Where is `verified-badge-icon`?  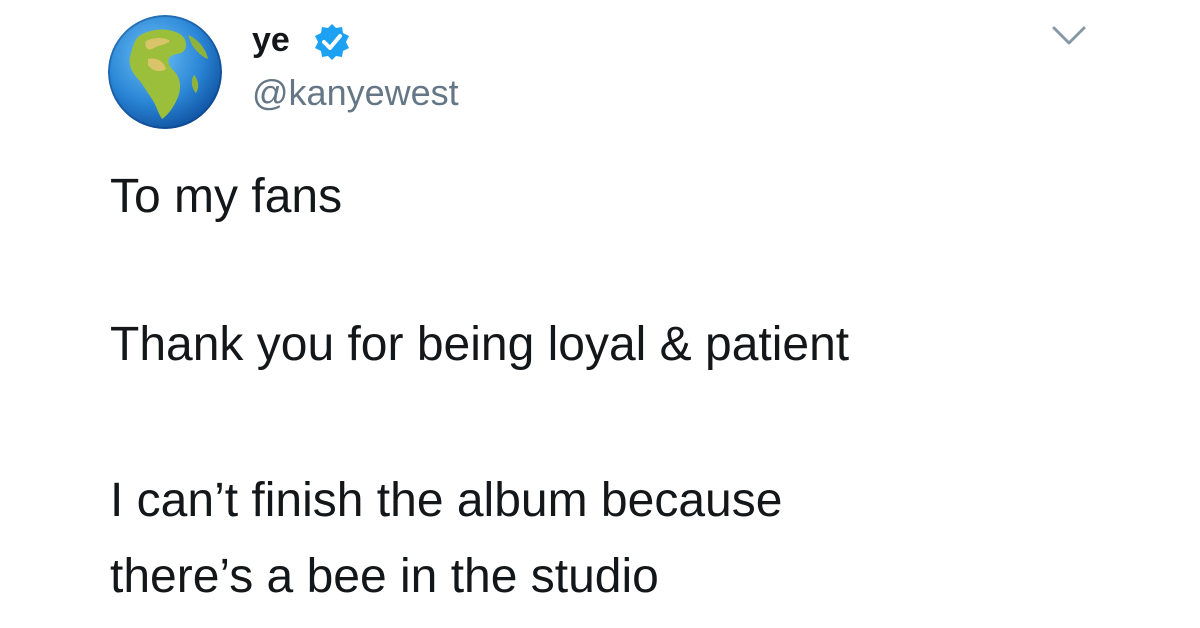 verified-badge-icon is located at coordinates (332, 42).